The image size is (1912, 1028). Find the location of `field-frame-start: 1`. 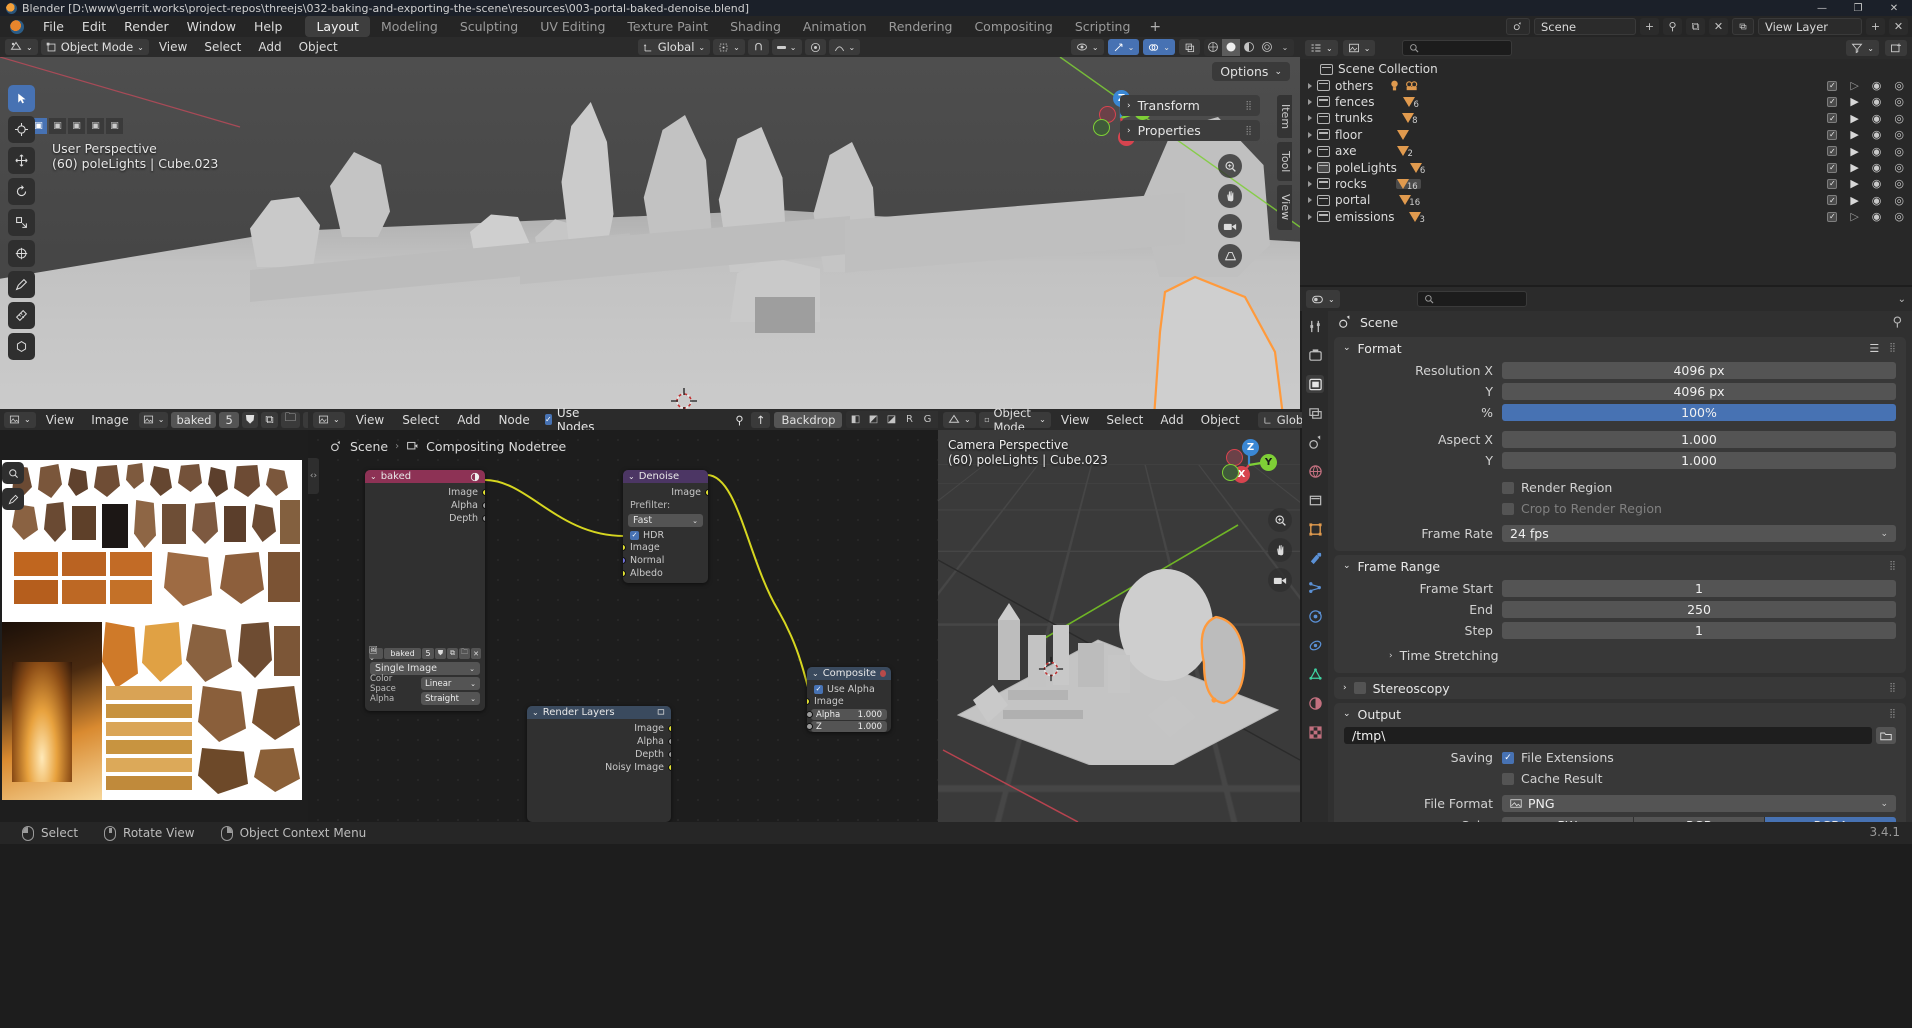

field-frame-start: 1 is located at coordinates (1699, 588).